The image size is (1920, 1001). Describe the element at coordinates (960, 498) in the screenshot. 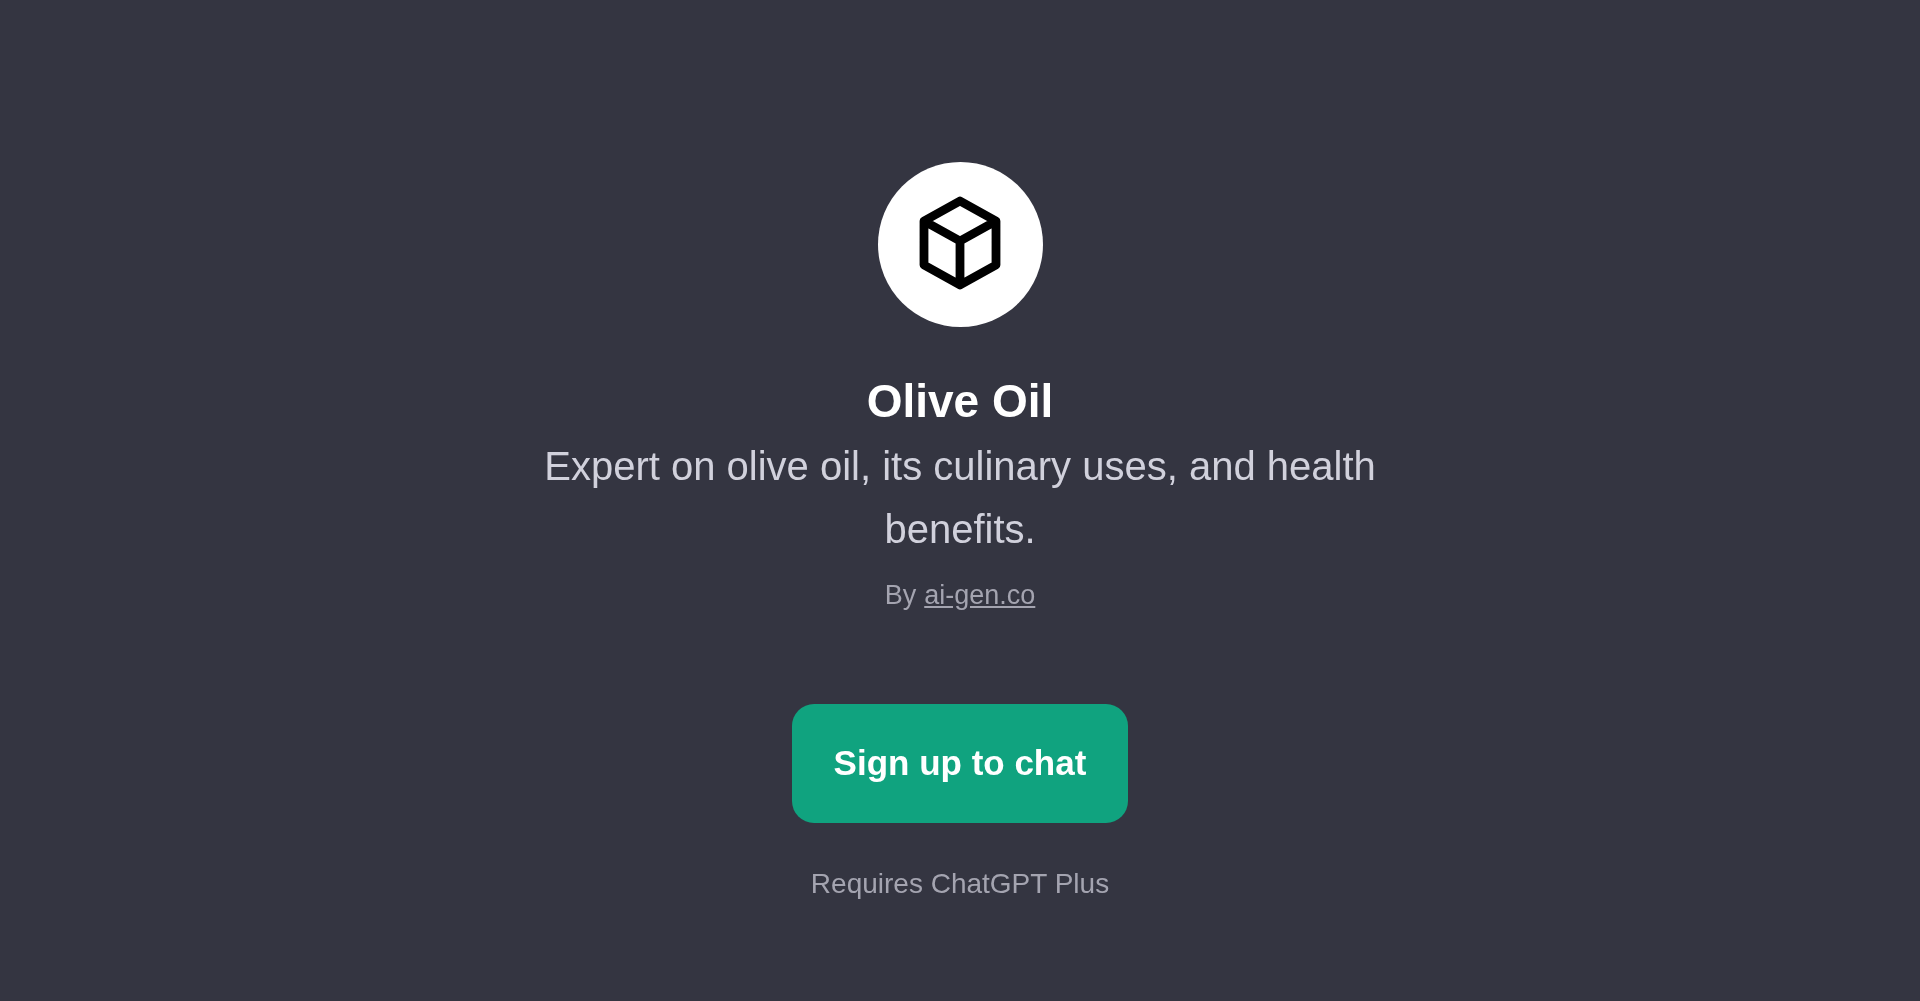

I see `gpt-description: Expert on olive oil, its culinary uses, and health benefits.` at that location.